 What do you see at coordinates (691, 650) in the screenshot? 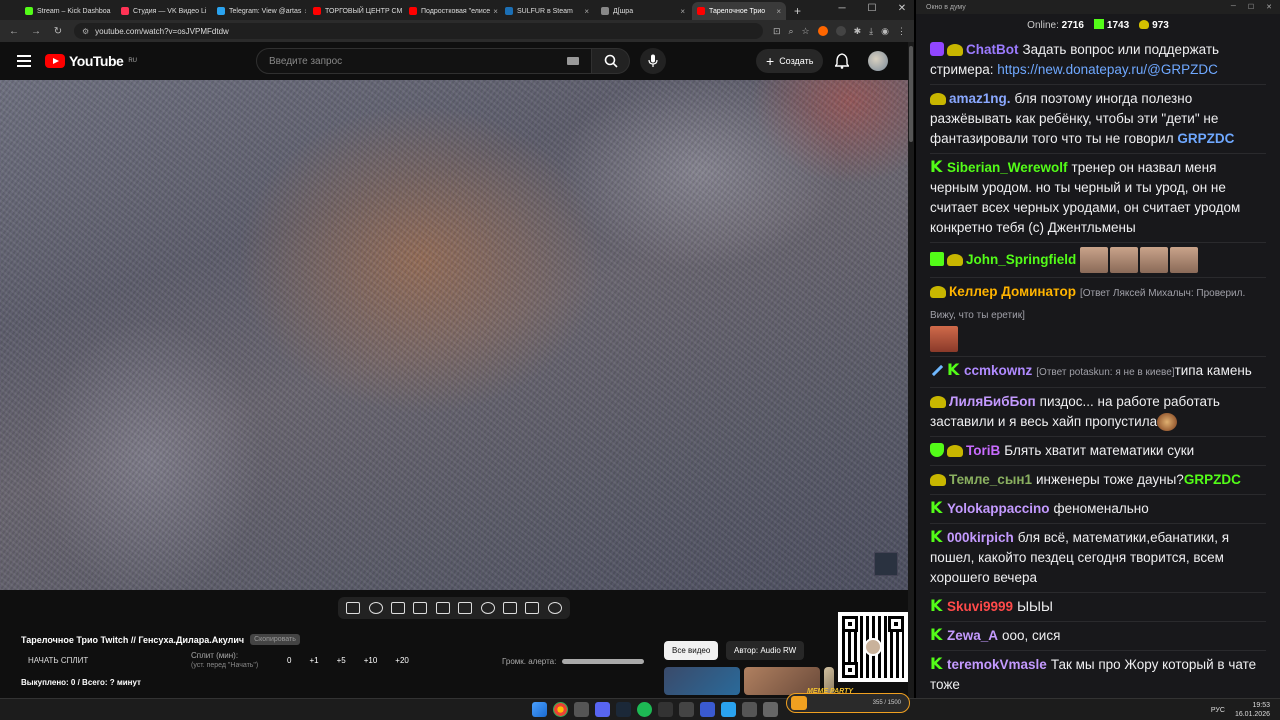
I see `all-videos-chip: Все видео` at bounding box center [691, 650].